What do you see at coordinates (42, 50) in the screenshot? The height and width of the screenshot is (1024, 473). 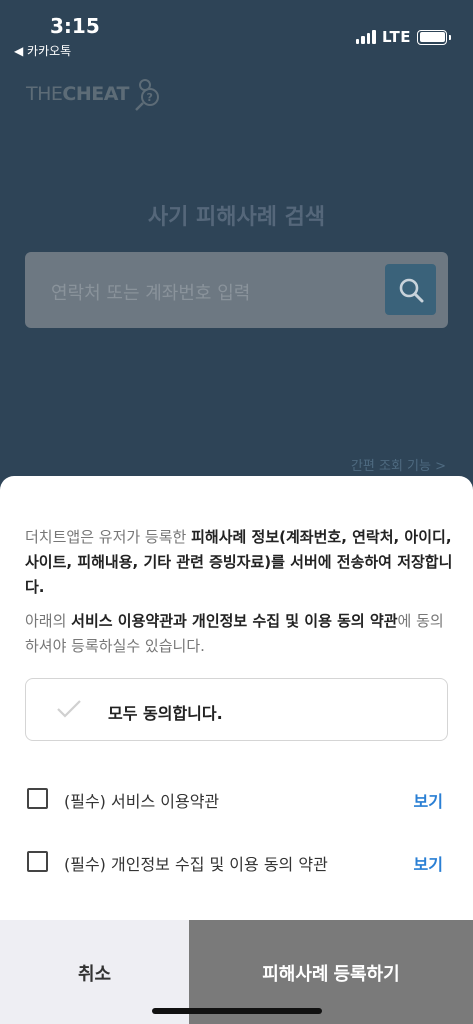 I see `back-to-app-link: ◀ 카카오톡` at bounding box center [42, 50].